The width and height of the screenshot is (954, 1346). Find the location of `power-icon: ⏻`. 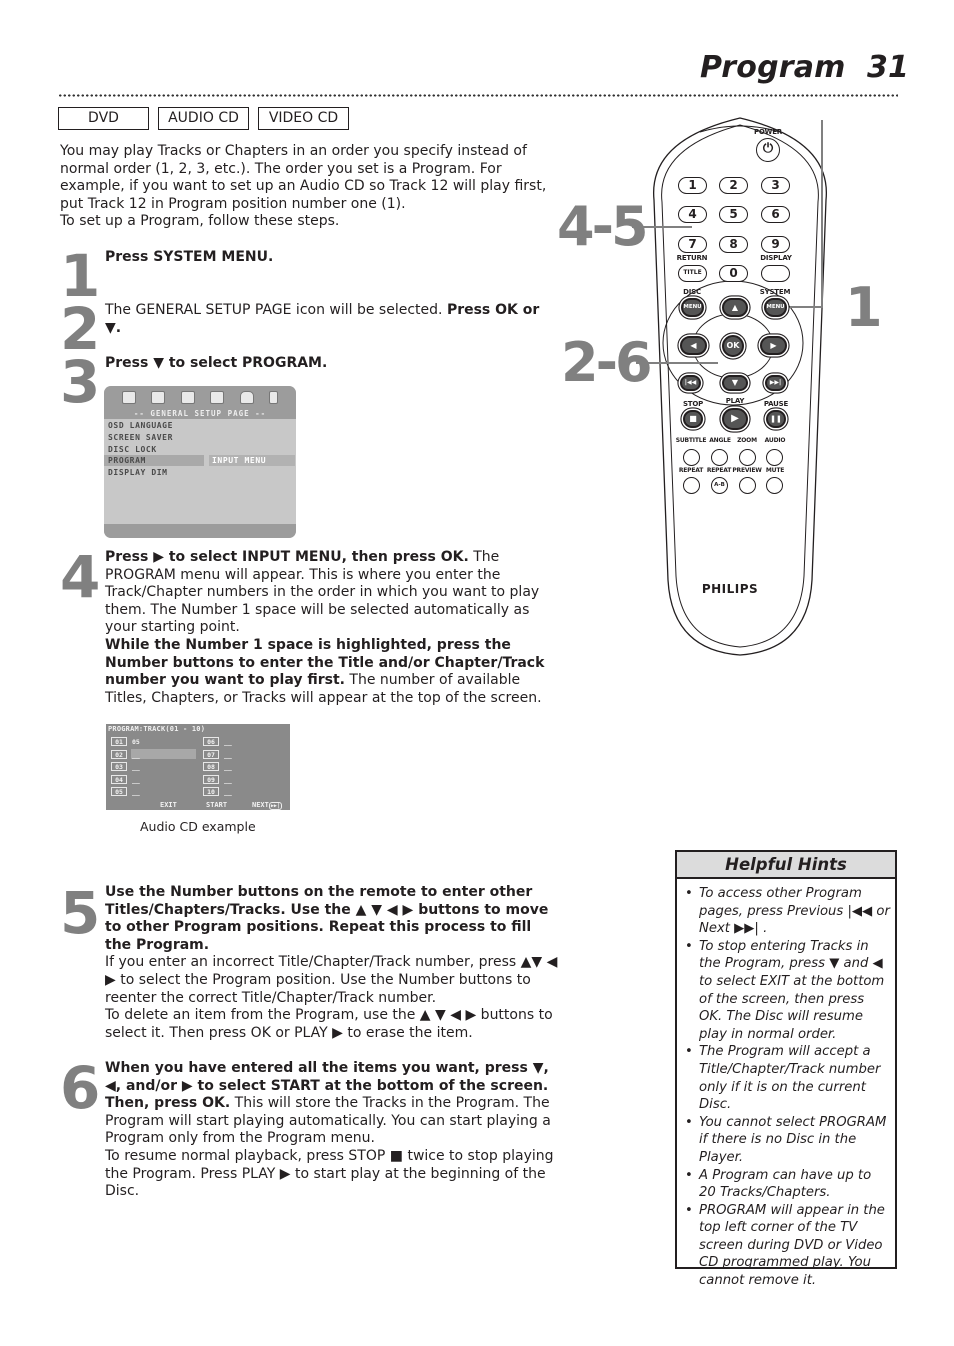

power-icon: ⏻ is located at coordinates (768, 148).